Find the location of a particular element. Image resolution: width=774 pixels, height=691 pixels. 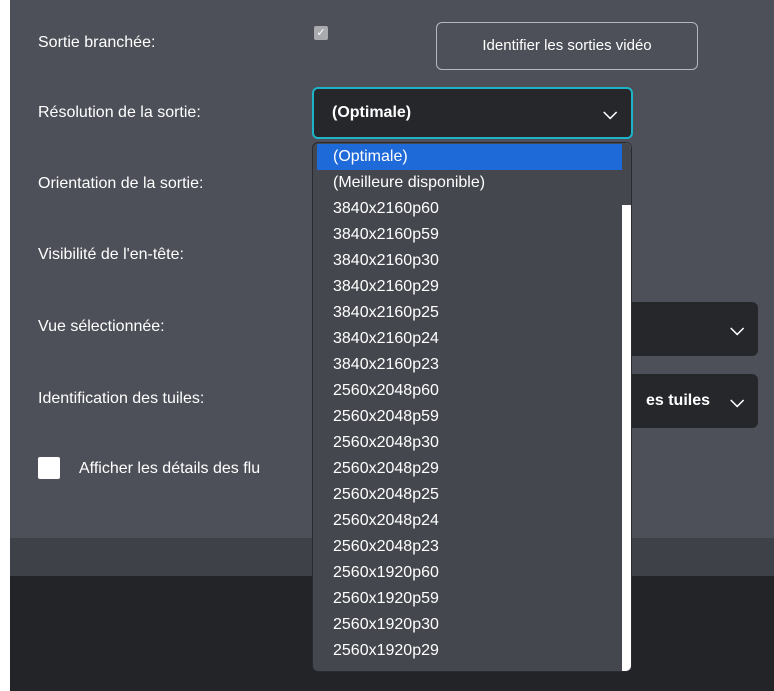

identify-outputs-button: Identifier les sorties vidéo is located at coordinates (567, 46).